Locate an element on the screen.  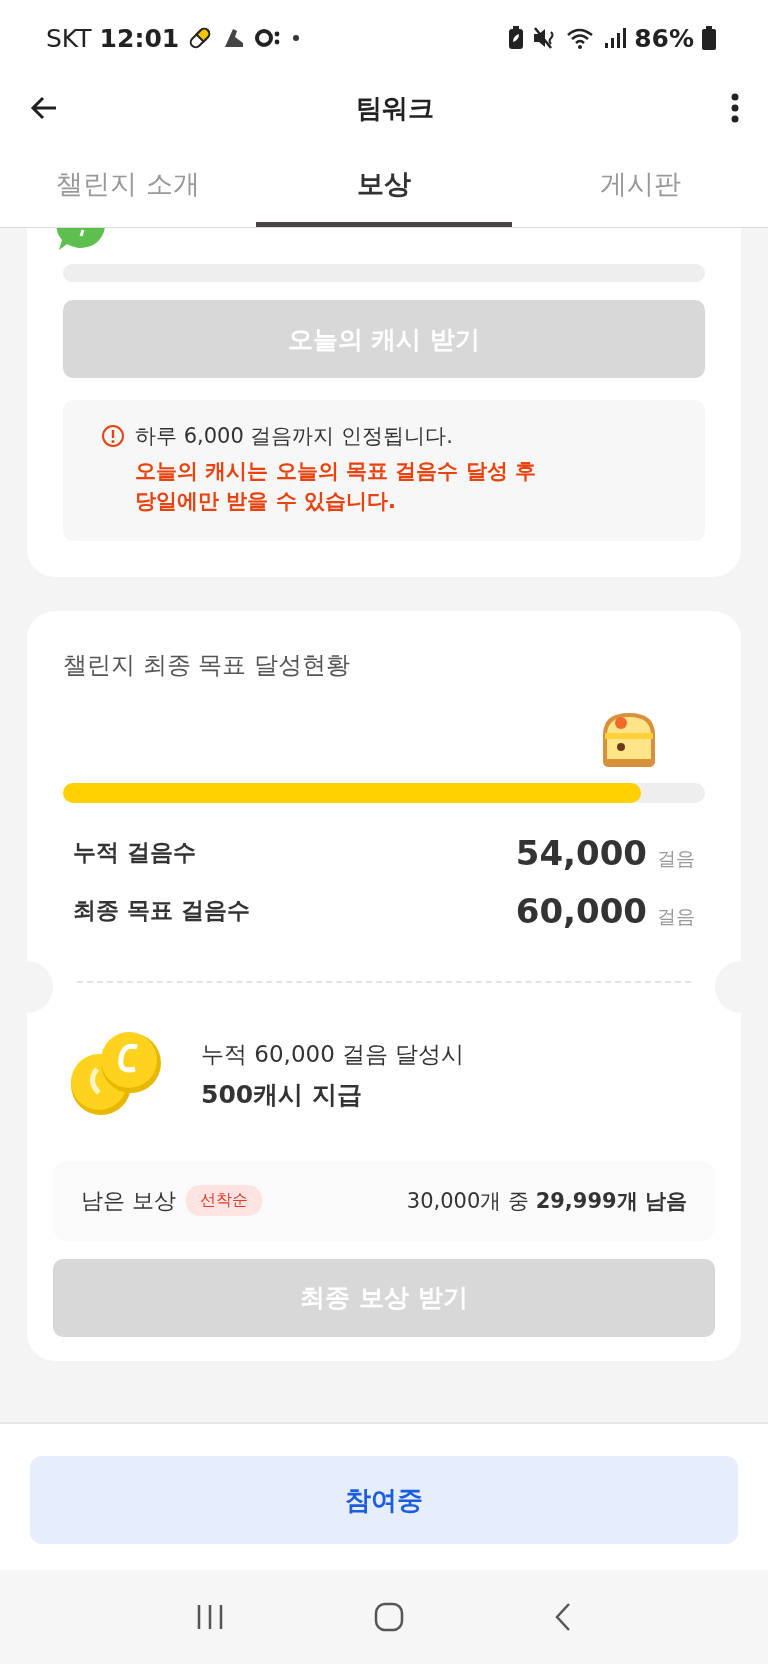
reward-condition: 누적 60,000 걸음 달성시 is located at coordinates (333, 1054).